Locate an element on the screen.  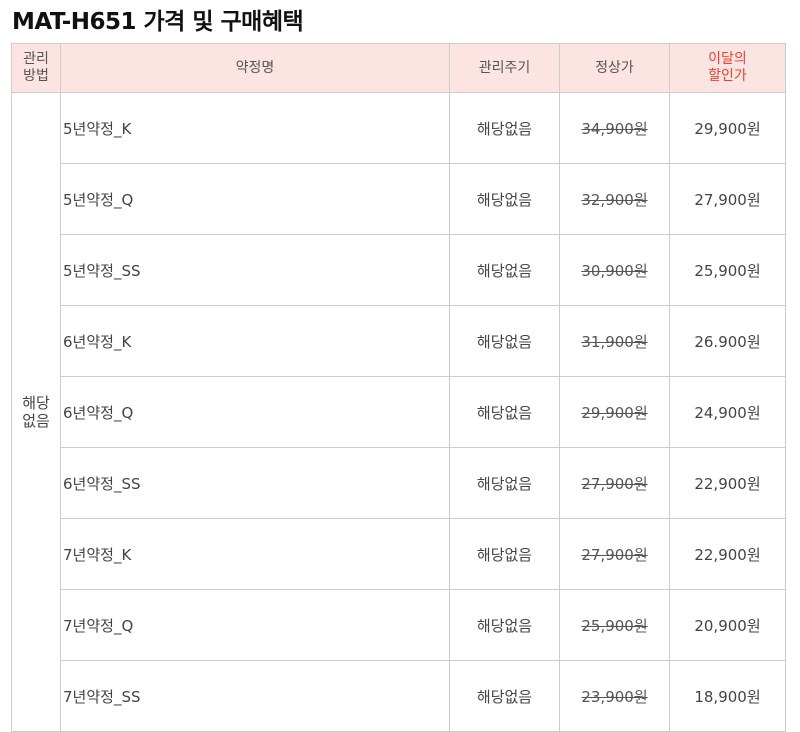
header-regular-price: 정상가 is located at coordinates (614, 68).